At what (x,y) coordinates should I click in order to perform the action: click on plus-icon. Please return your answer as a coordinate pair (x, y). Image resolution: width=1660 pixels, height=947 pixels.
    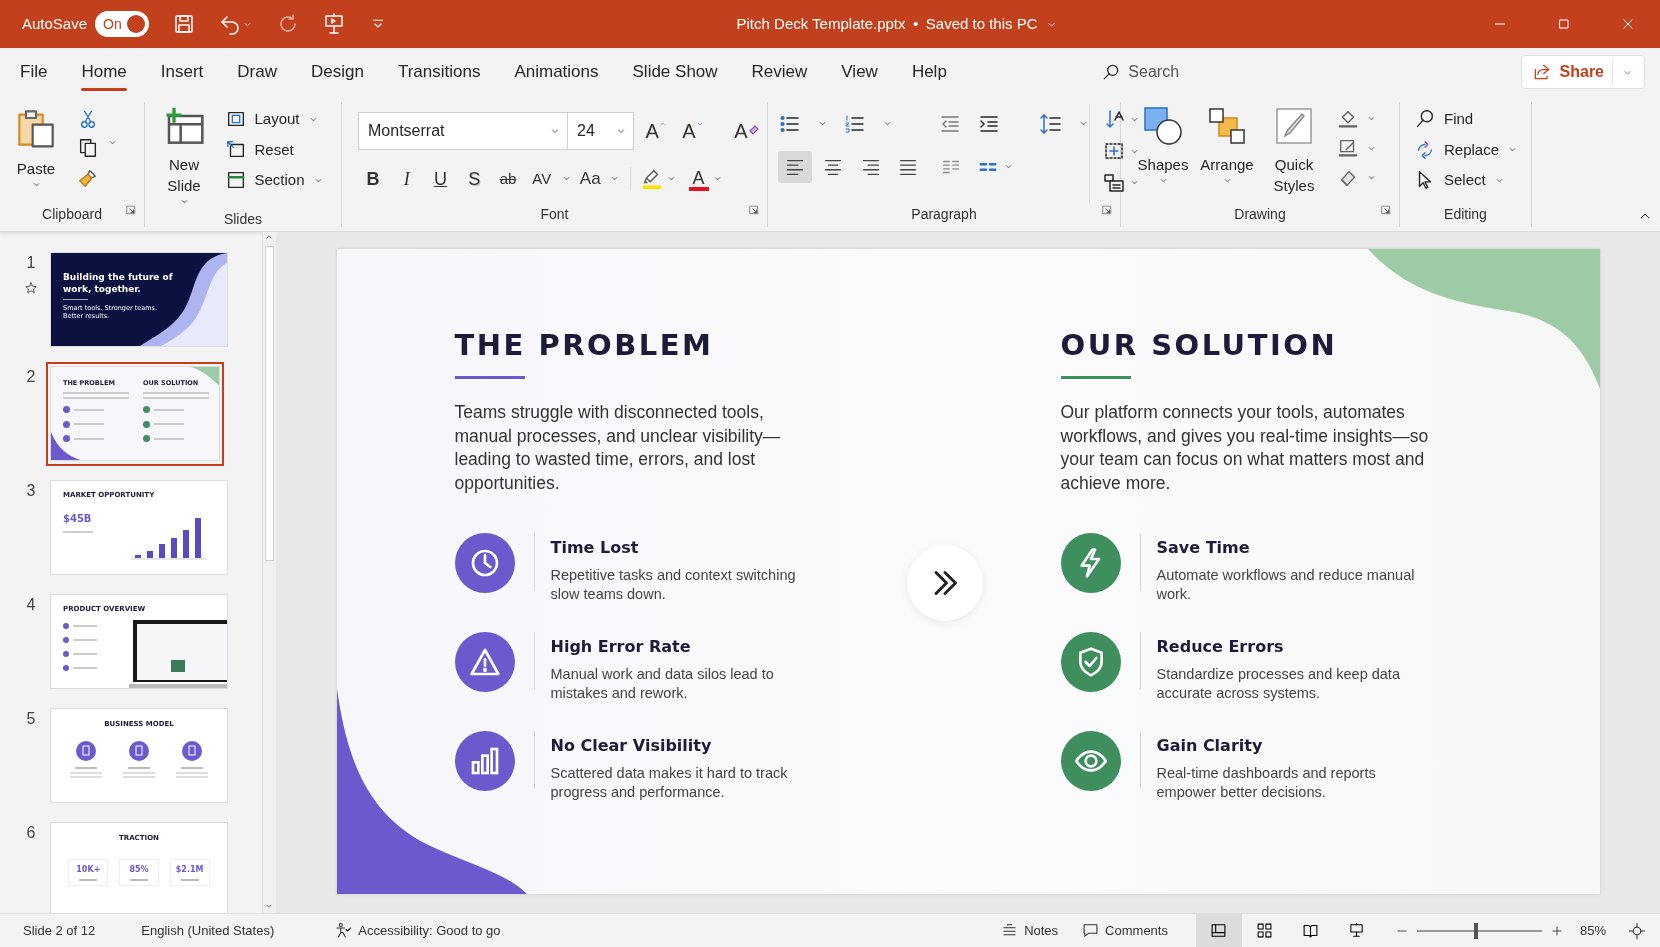
    Looking at the image, I should click on (1556, 930).